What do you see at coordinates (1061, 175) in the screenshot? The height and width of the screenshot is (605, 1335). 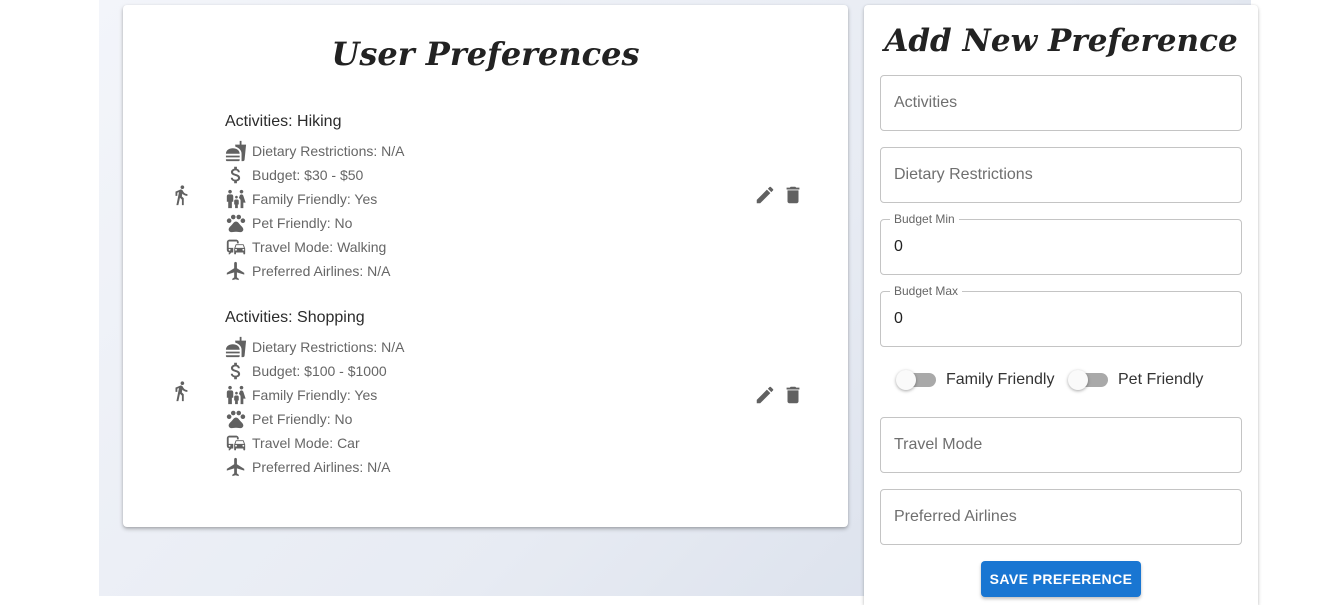 I see `dietary-restrictions-field: Dietary Restrictions` at bounding box center [1061, 175].